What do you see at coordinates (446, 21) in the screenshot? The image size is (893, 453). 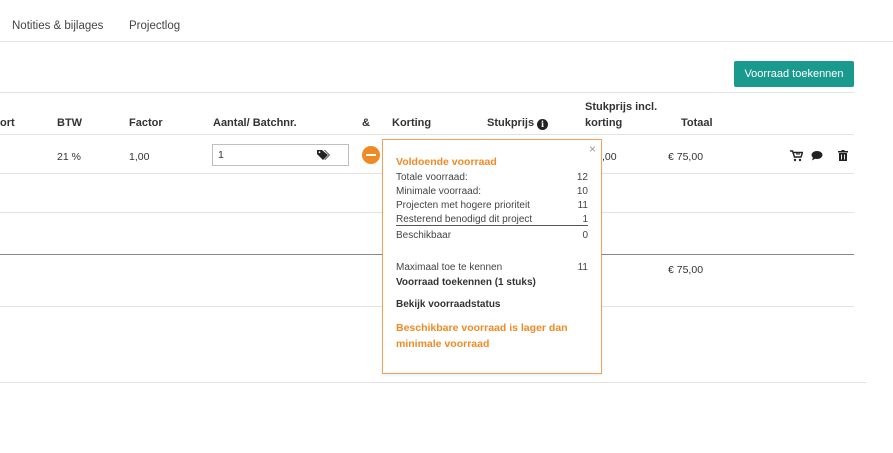 I see `tab-bar: Notities & bijlages Projectlog` at bounding box center [446, 21].